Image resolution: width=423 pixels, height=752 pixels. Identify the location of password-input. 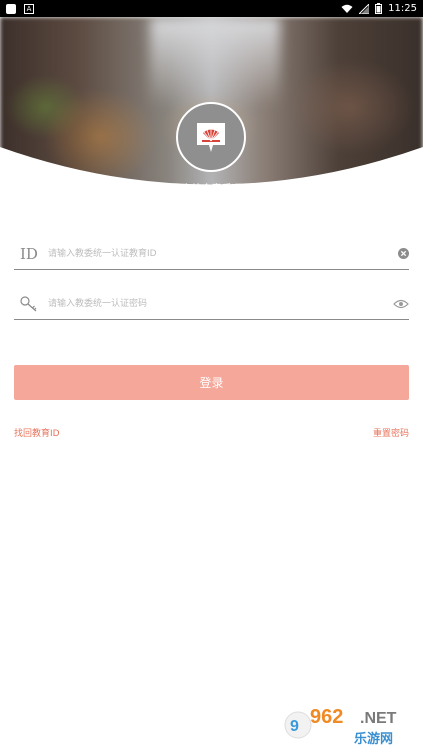
(218, 303).